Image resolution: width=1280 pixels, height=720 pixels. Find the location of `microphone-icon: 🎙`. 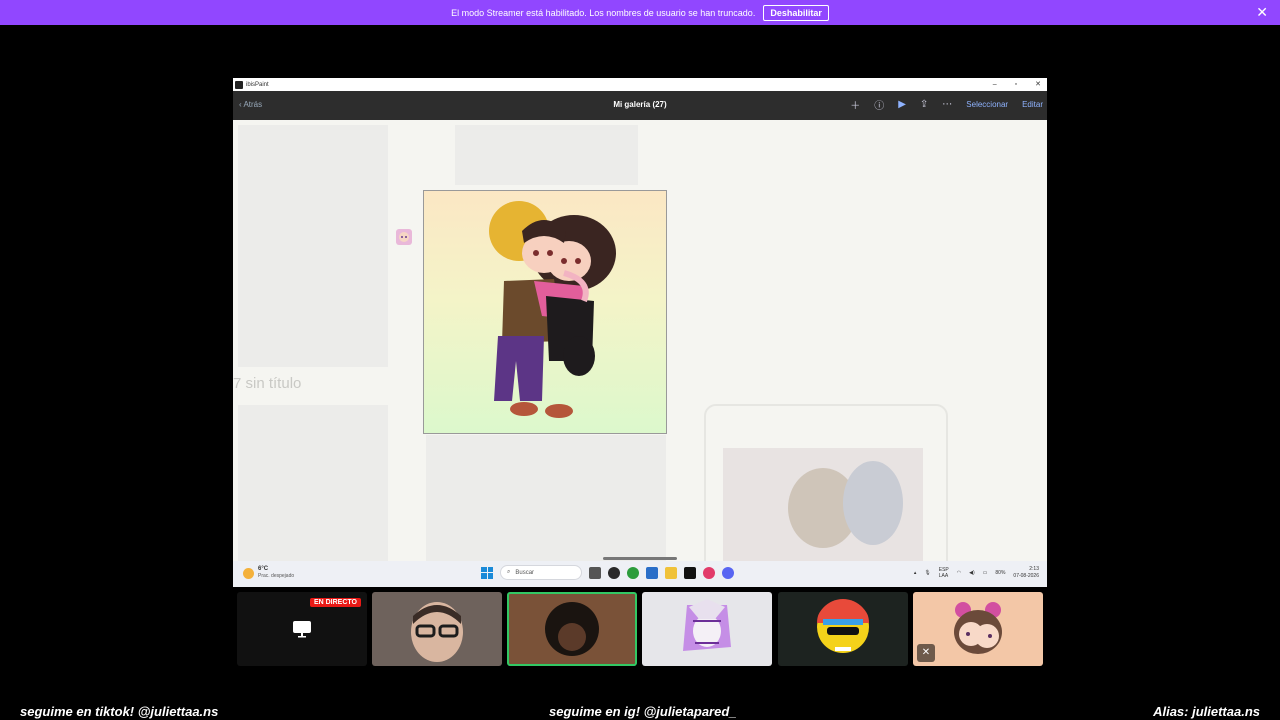

microphone-icon: 🎙 is located at coordinates (927, 573).